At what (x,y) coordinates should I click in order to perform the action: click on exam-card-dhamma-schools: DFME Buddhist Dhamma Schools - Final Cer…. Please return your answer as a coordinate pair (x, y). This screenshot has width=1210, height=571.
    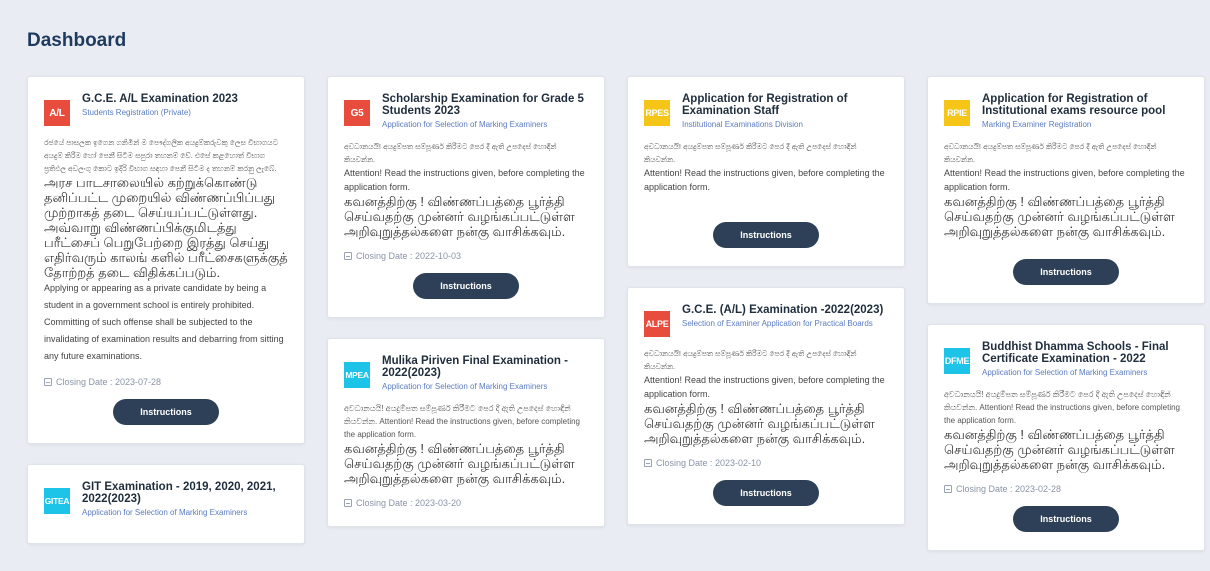
    Looking at the image, I should click on (1066, 437).